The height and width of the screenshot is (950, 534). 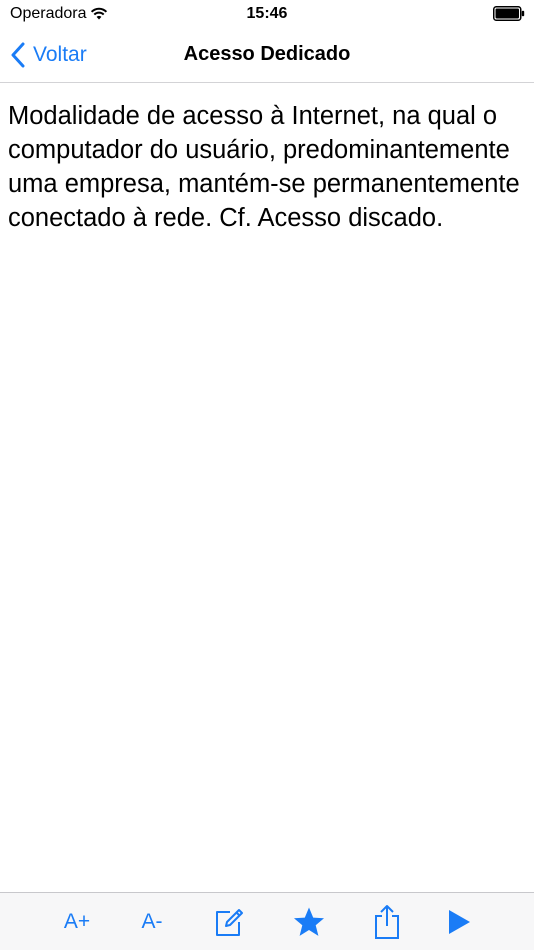 I want to click on play-button, so click(x=459, y=922).